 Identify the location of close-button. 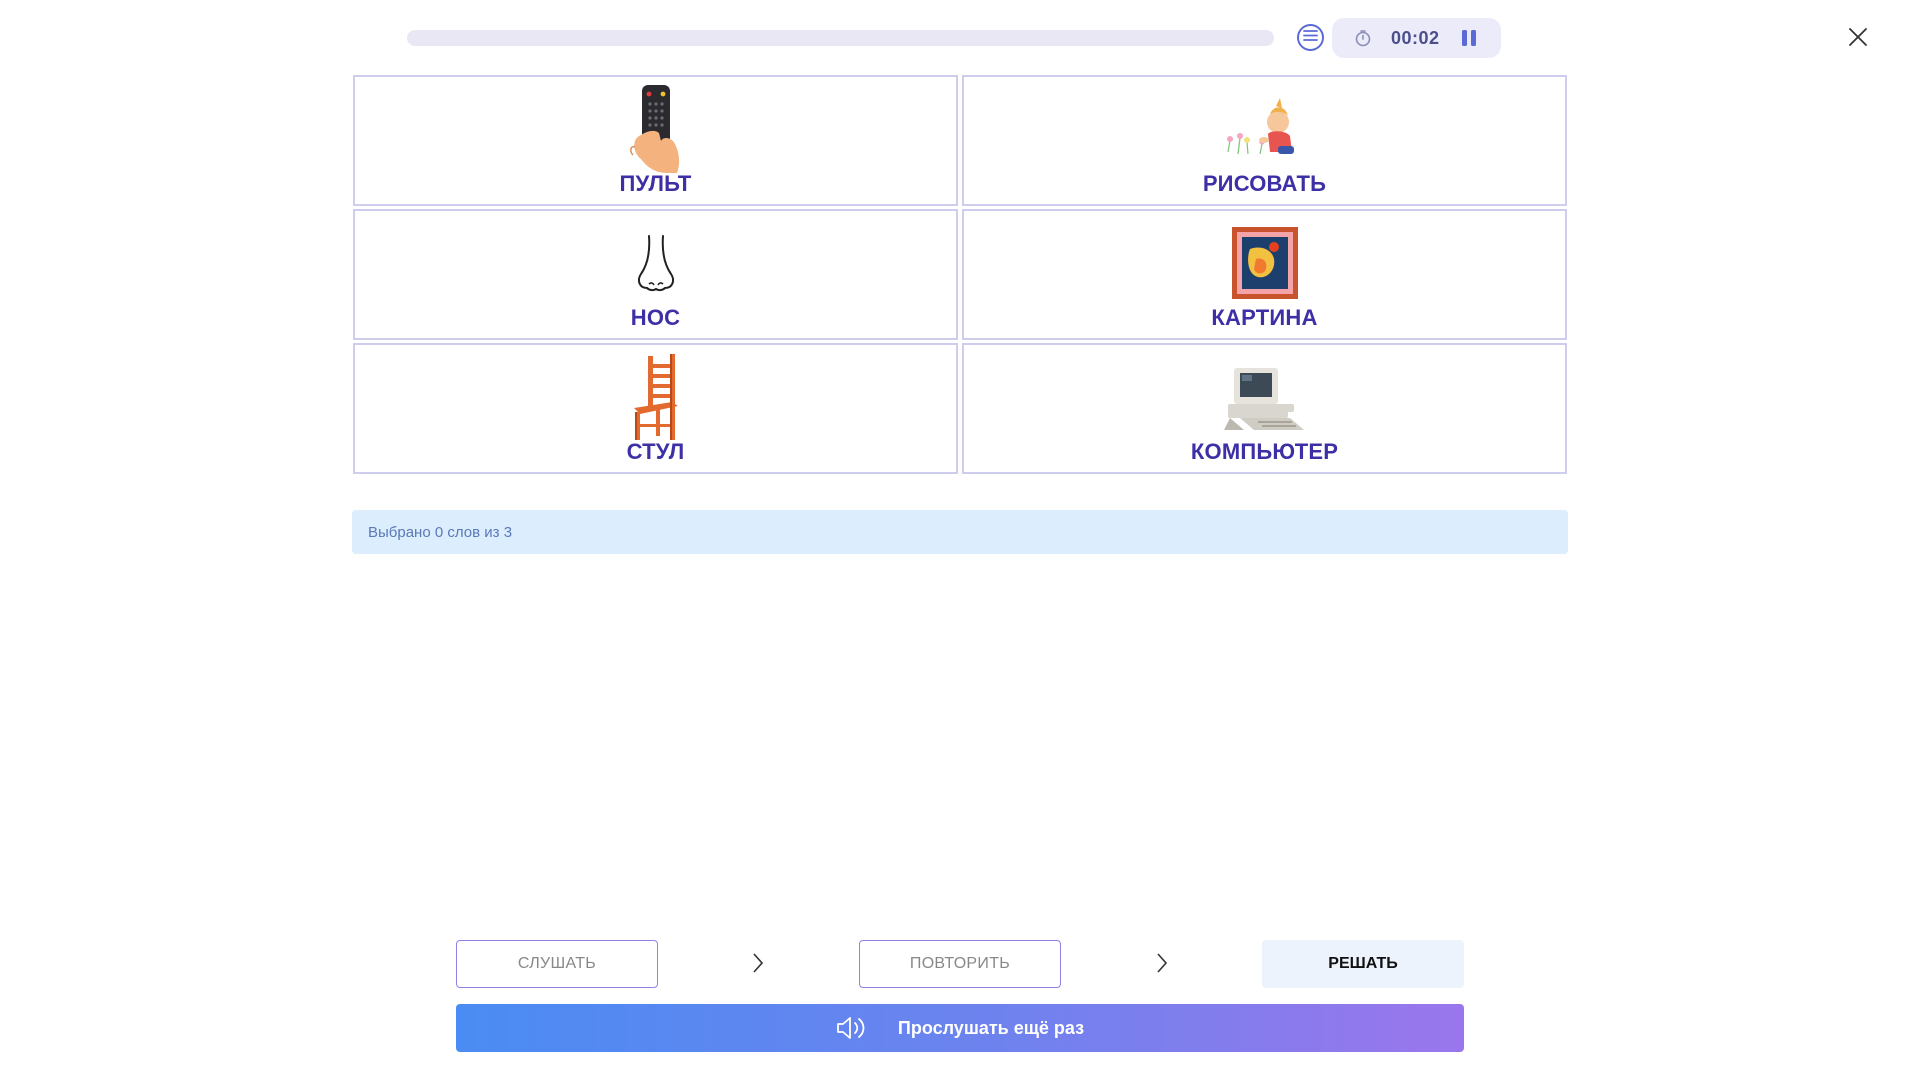
(1858, 37).